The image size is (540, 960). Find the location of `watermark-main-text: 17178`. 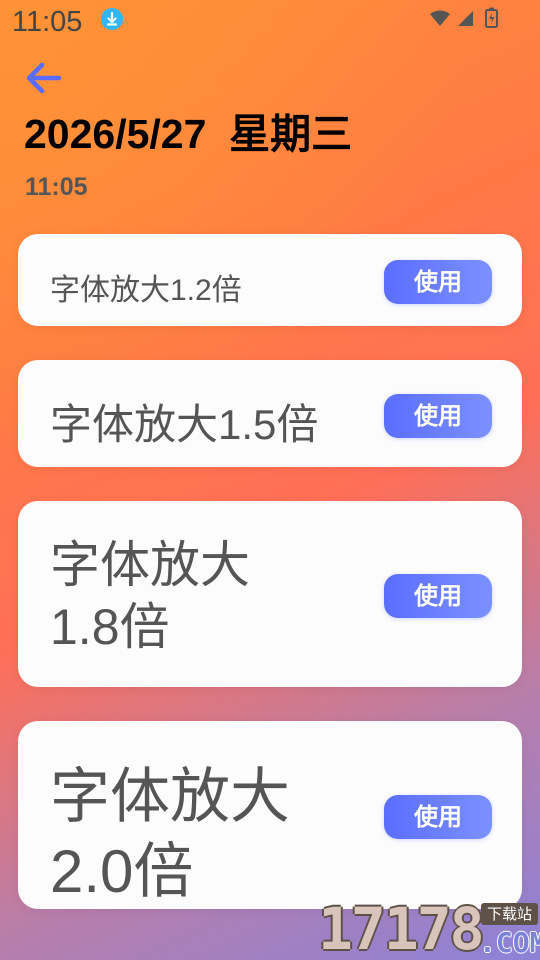

watermark-main-text: 17178 is located at coordinates (401, 929).